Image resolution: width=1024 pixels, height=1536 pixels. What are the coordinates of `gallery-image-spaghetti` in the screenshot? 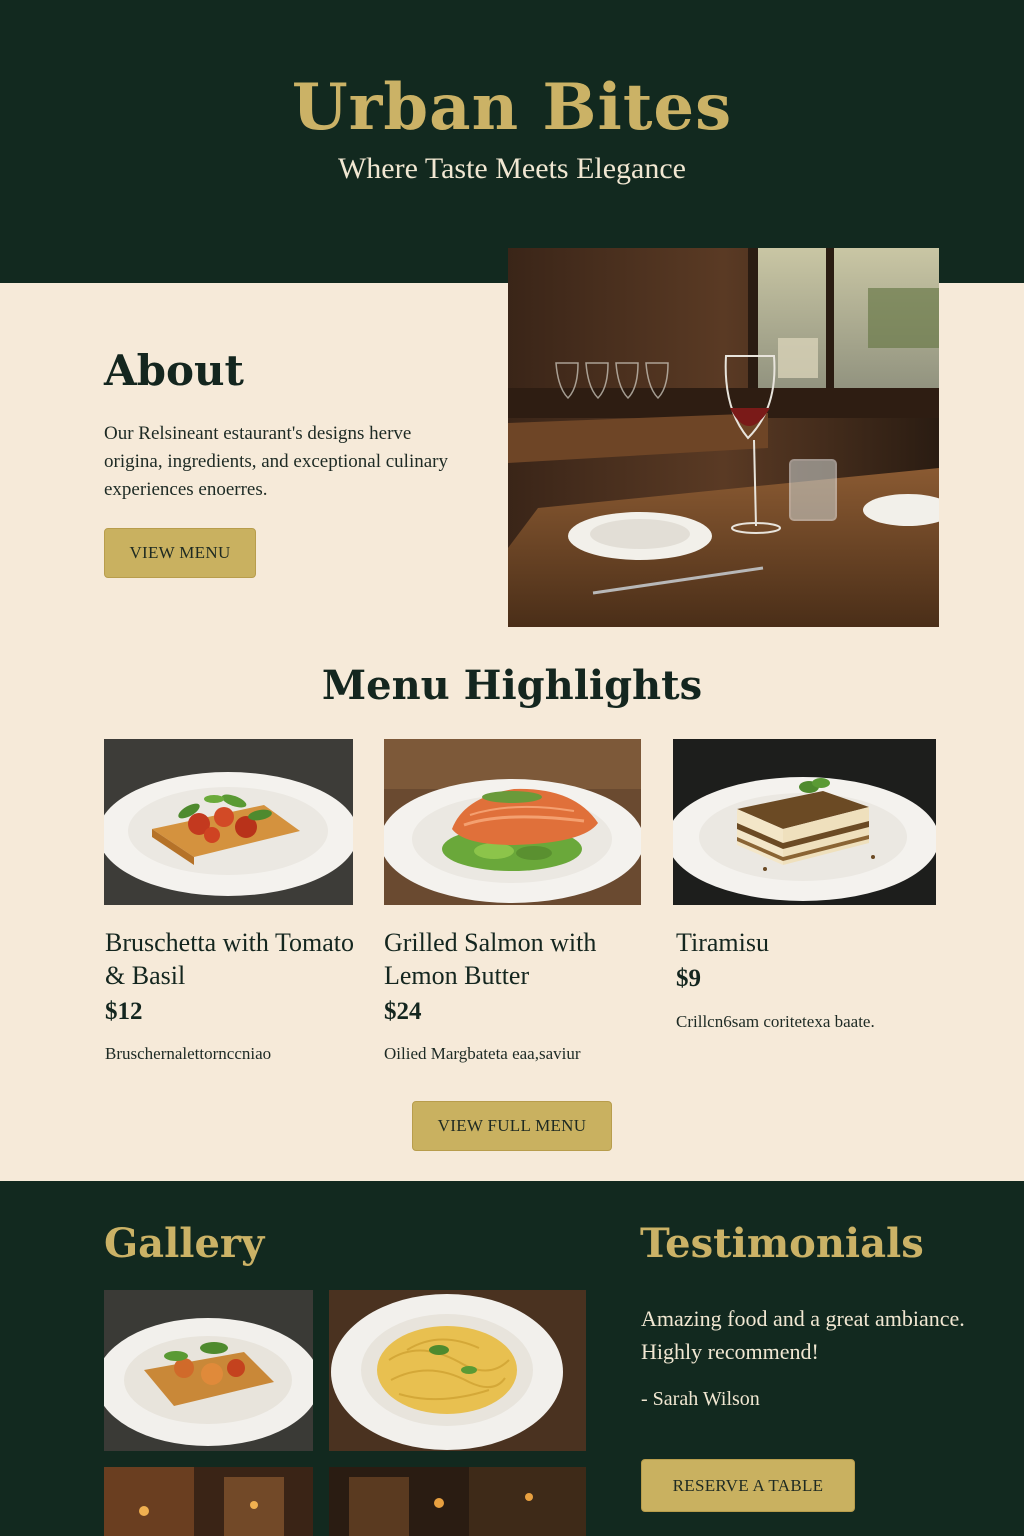 It's located at (457, 1370).